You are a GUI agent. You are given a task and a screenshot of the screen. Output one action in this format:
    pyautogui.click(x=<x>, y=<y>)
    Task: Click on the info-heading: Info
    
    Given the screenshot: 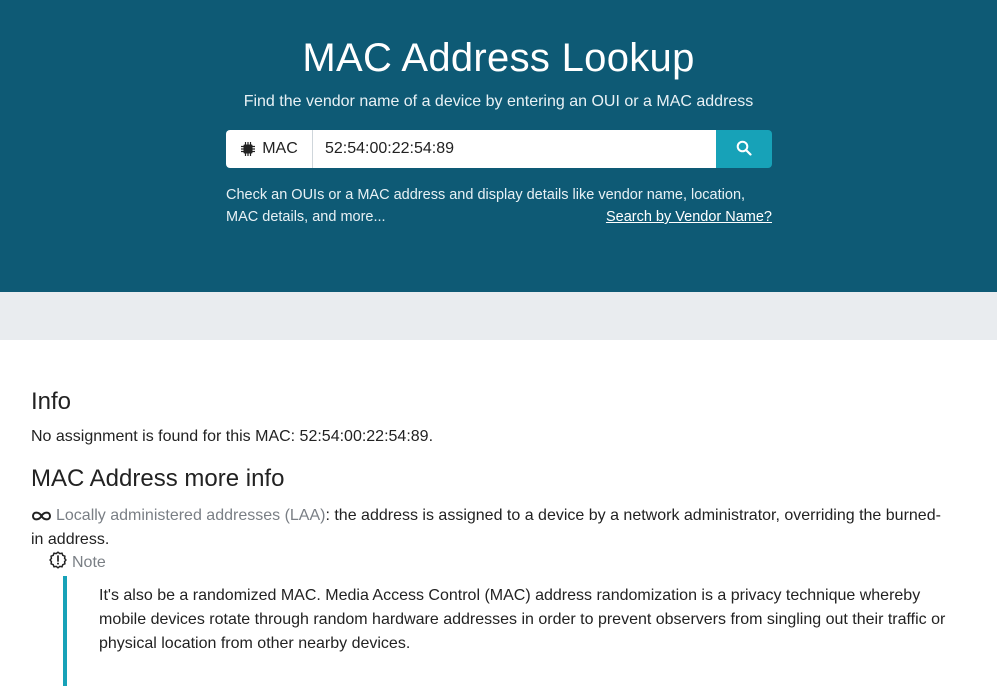 What is the action you would take?
    pyautogui.click(x=51, y=401)
    